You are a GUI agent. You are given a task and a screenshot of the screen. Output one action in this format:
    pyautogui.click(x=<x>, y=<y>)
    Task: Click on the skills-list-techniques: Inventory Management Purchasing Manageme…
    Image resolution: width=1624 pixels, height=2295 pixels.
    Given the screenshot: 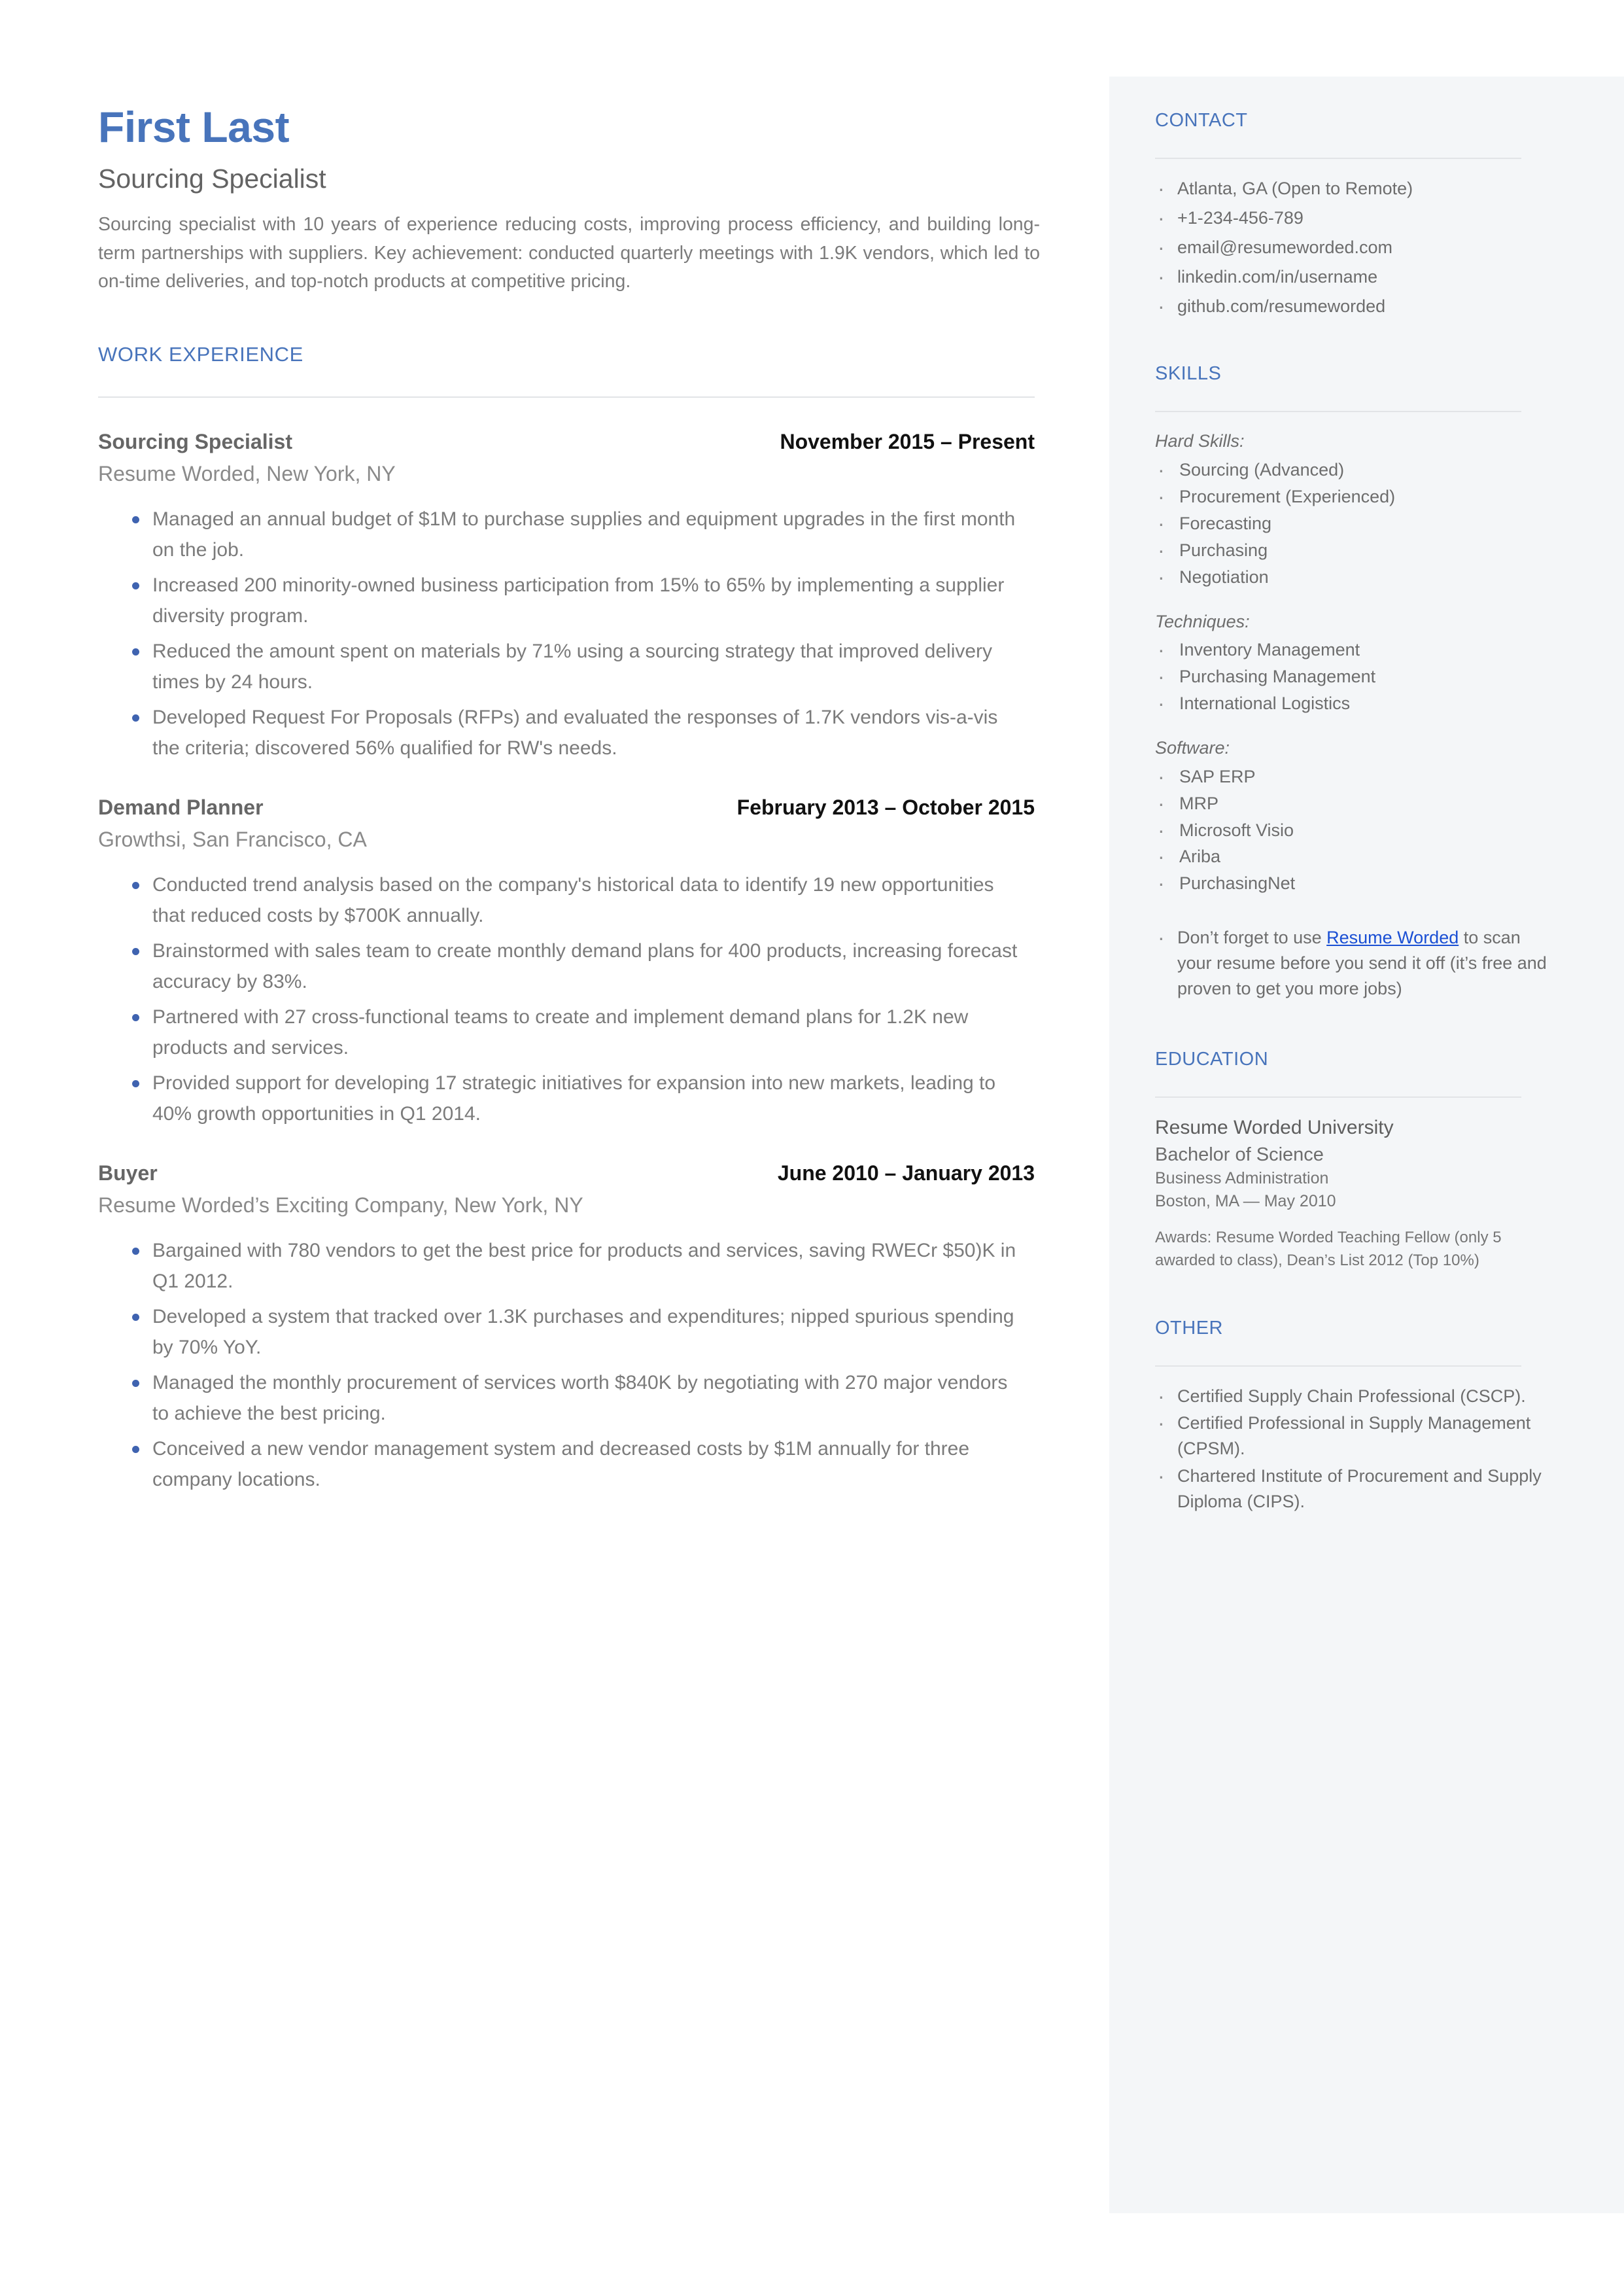 What is the action you would take?
    pyautogui.click(x=1351, y=676)
    